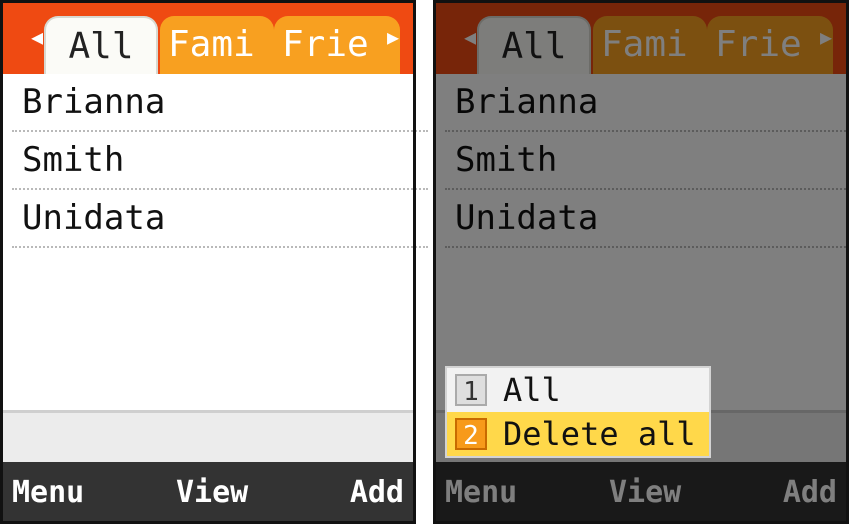 Image resolution: width=849 pixels, height=524 pixels. Describe the element at coordinates (212, 493) in the screenshot. I see `softkey-view: View` at that location.